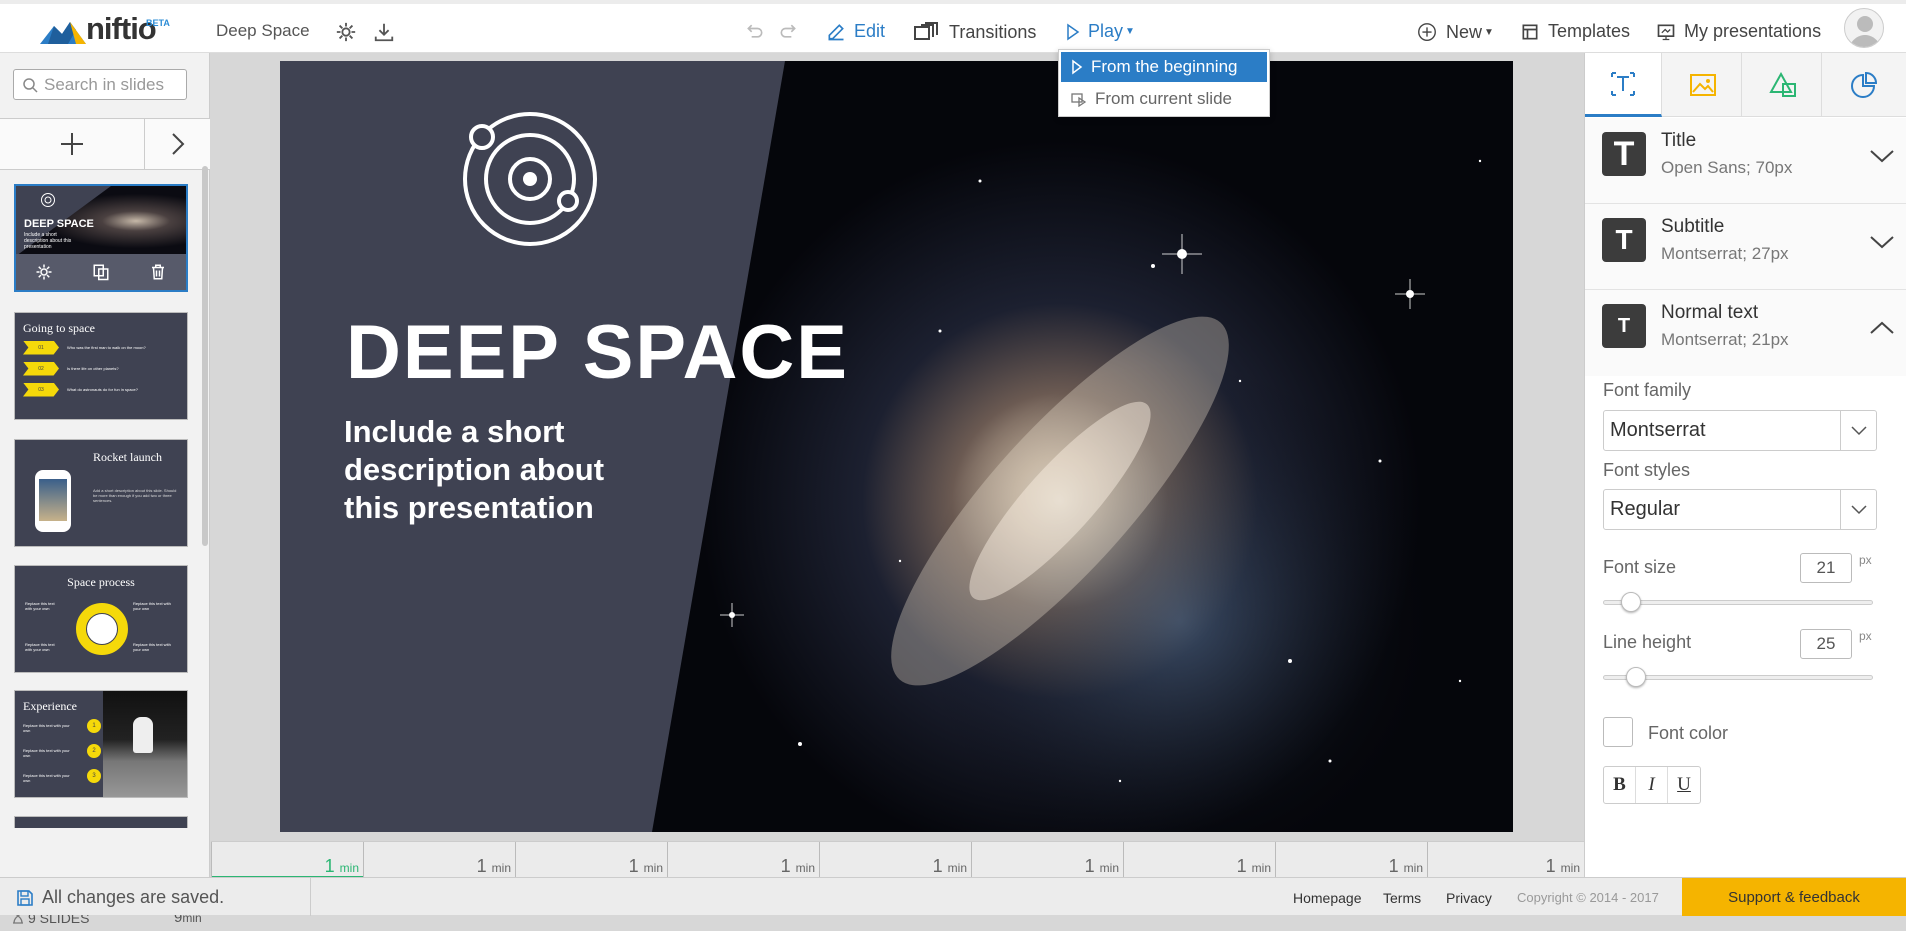 The height and width of the screenshot is (931, 1906). Describe the element at coordinates (1489, 32) in the screenshot. I see `caret-down-icon: ▼` at that location.